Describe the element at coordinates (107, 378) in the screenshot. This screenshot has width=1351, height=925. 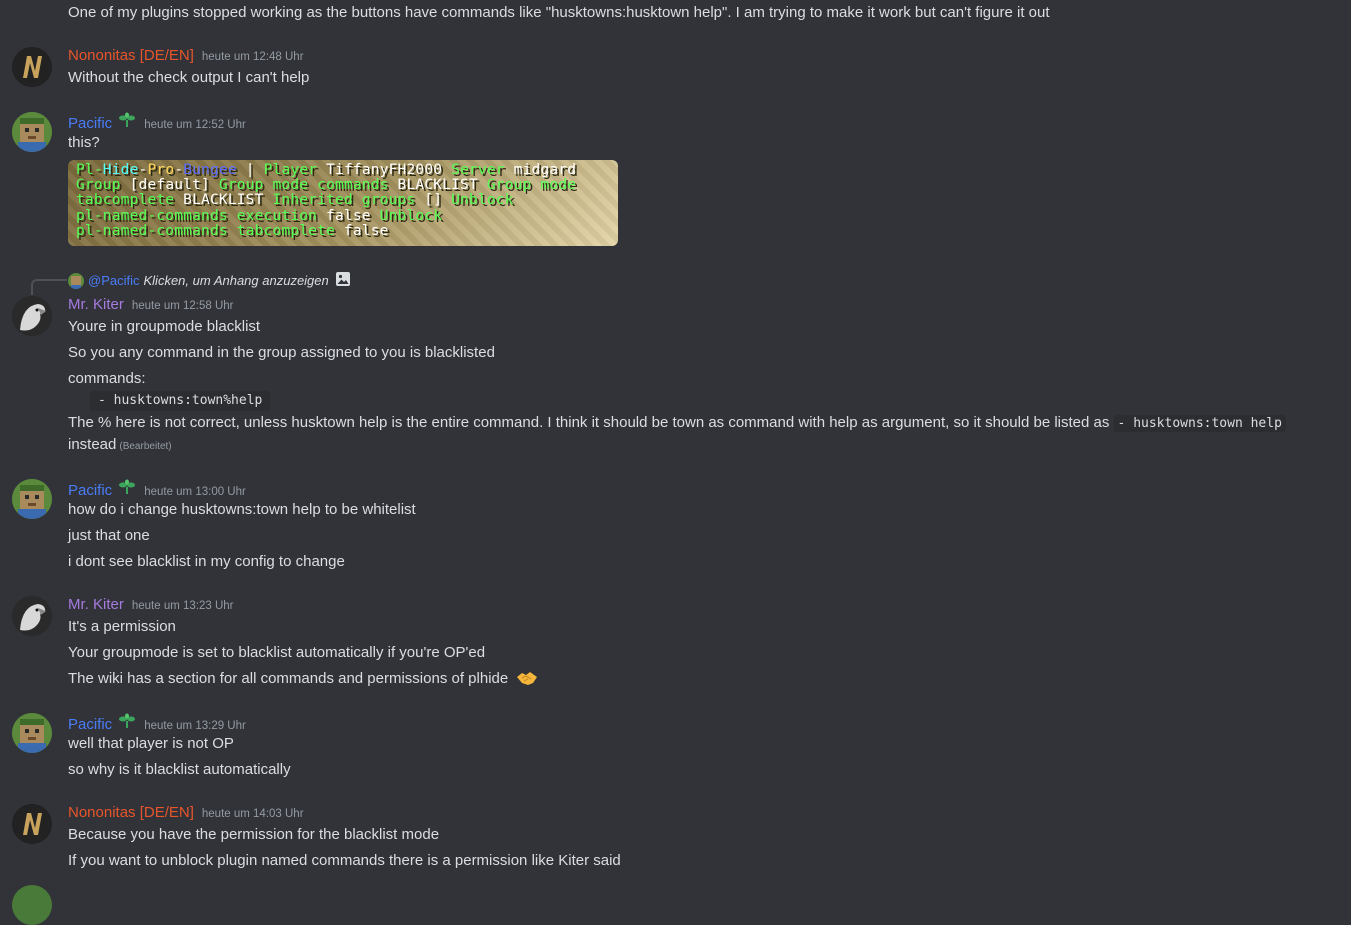
I see `message-text: commands:` at that location.